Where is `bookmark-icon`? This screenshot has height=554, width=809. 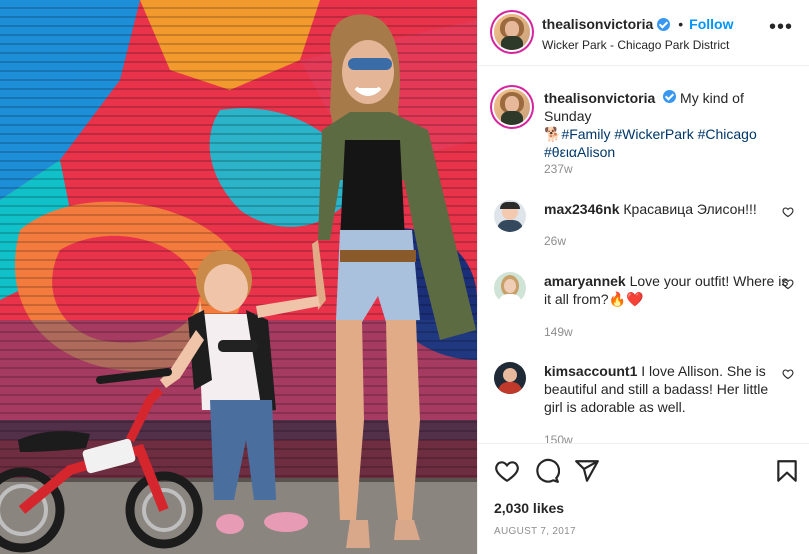 bookmark-icon is located at coordinates (787, 471).